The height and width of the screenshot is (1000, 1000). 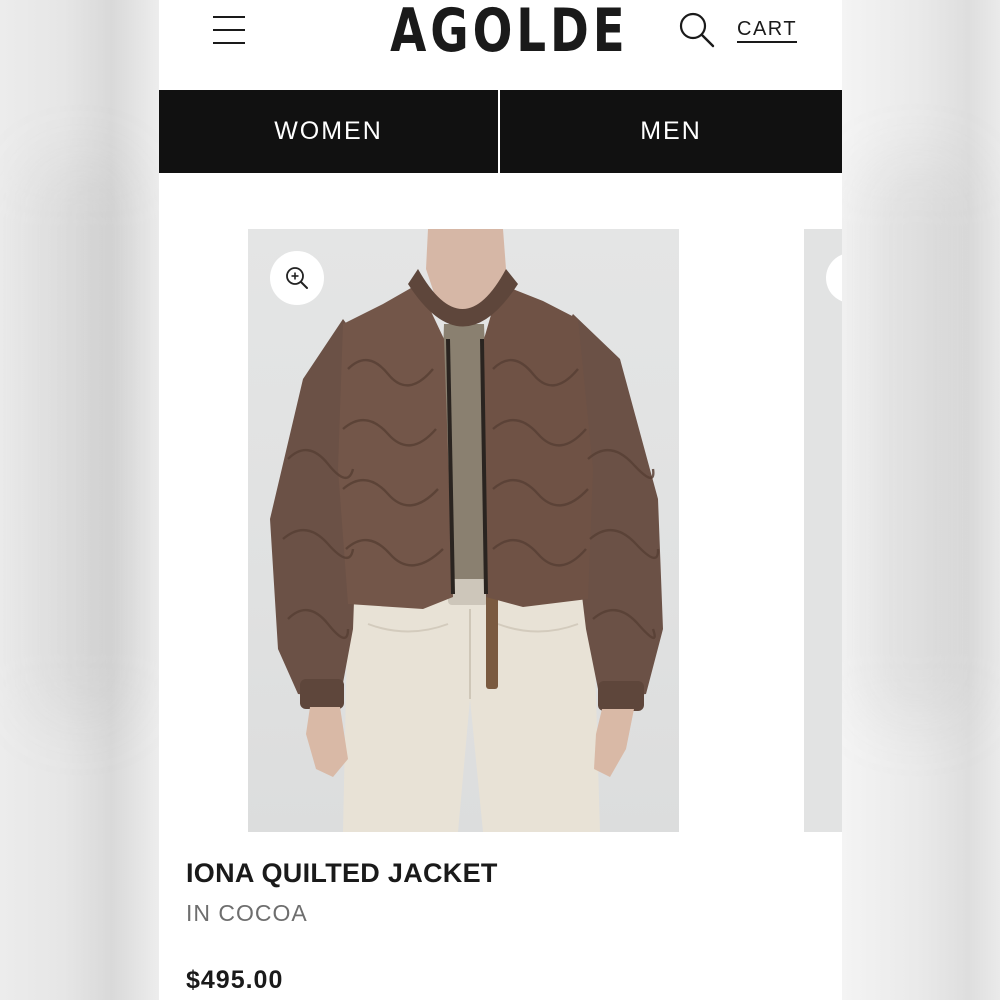 I want to click on category-nav: WOMEN MEN, so click(x=500, y=131).